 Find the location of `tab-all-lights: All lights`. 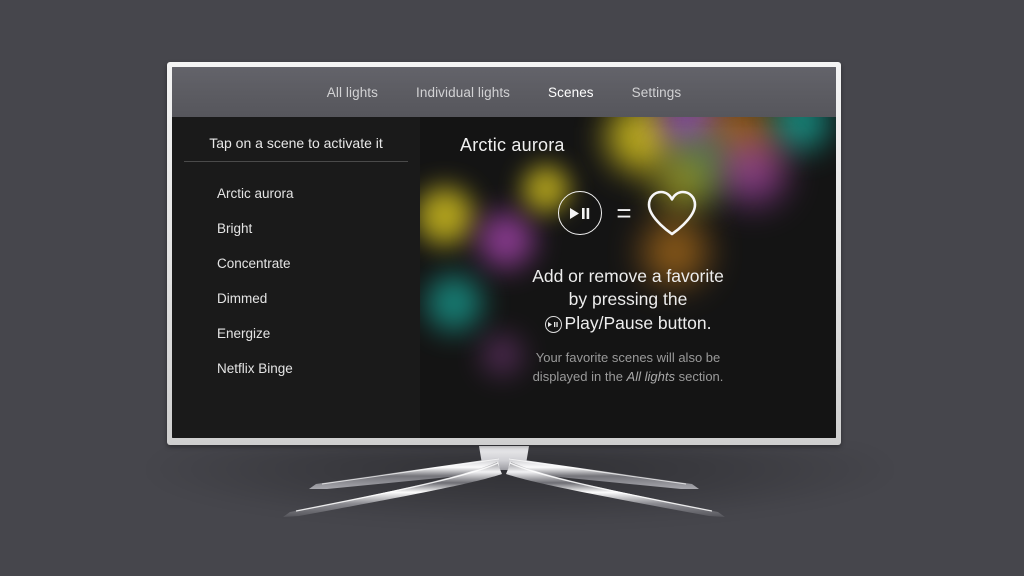

tab-all-lights: All lights is located at coordinates (352, 92).